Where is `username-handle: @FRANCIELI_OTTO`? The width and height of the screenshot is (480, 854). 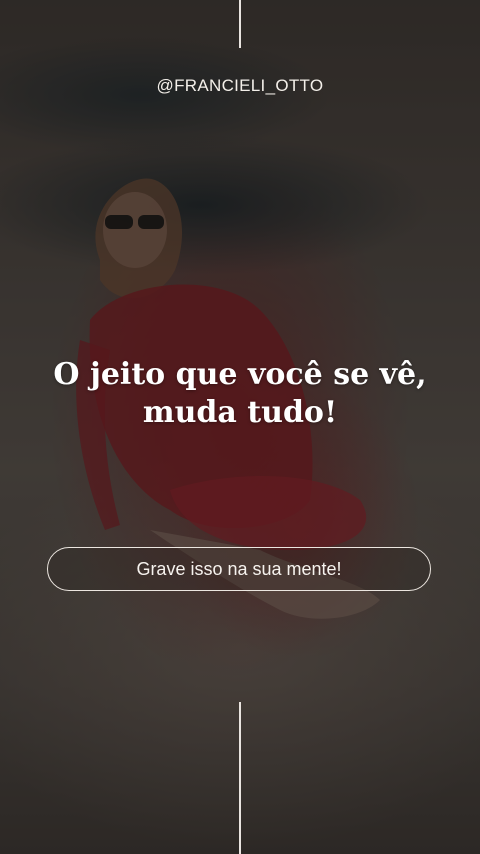 username-handle: @FRANCIELI_OTTO is located at coordinates (240, 85).